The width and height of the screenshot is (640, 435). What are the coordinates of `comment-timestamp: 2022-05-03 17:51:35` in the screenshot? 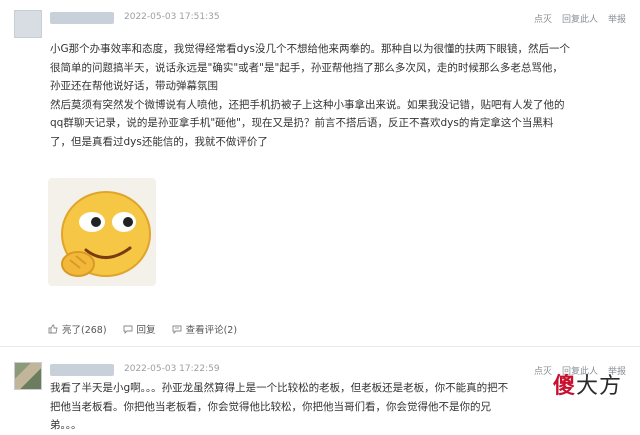 It's located at (172, 17).